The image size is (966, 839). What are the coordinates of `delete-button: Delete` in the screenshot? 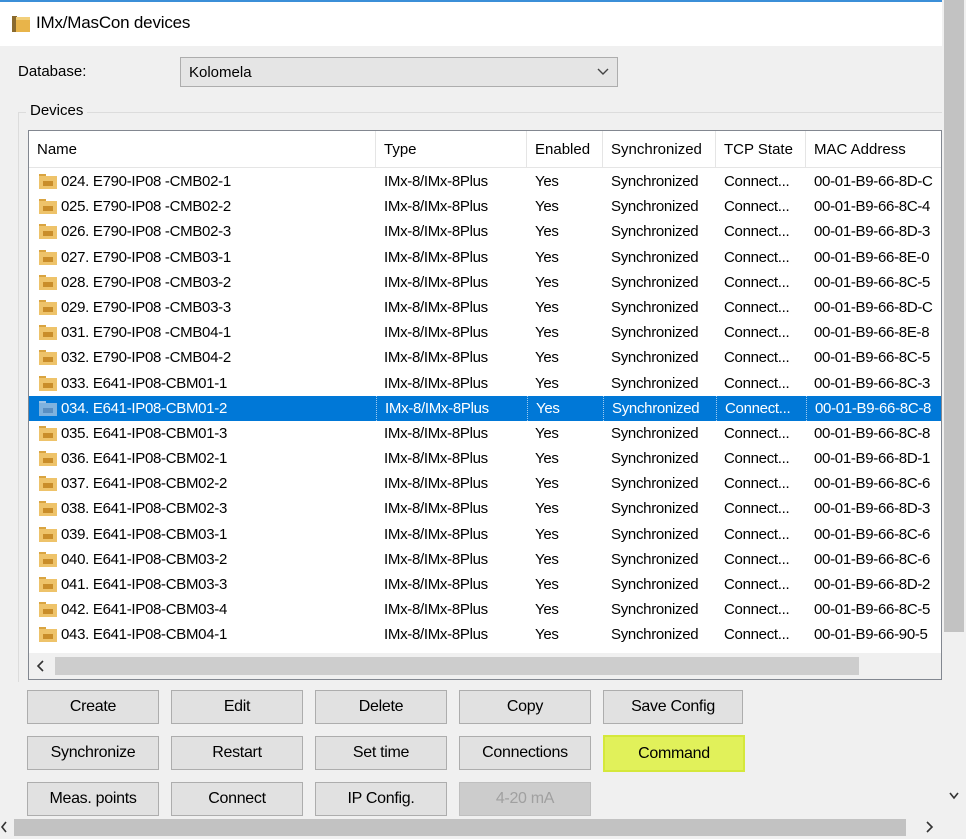 It's located at (381, 707).